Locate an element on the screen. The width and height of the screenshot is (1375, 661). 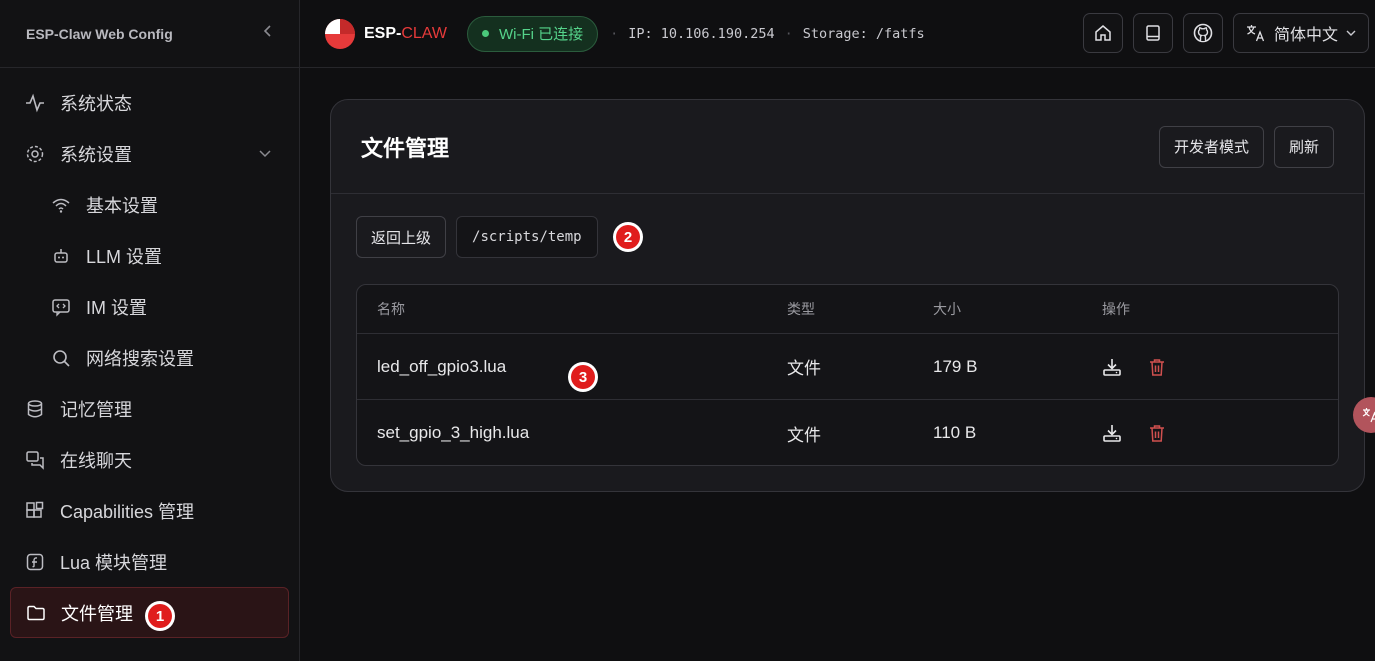
message-code-icon is located at coordinates (61, 307).